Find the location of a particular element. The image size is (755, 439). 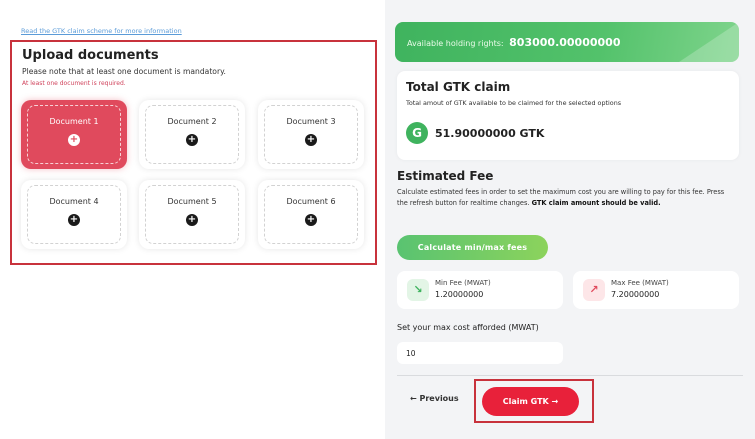

holding-rights-value: 803000.00000000 is located at coordinates (565, 42).